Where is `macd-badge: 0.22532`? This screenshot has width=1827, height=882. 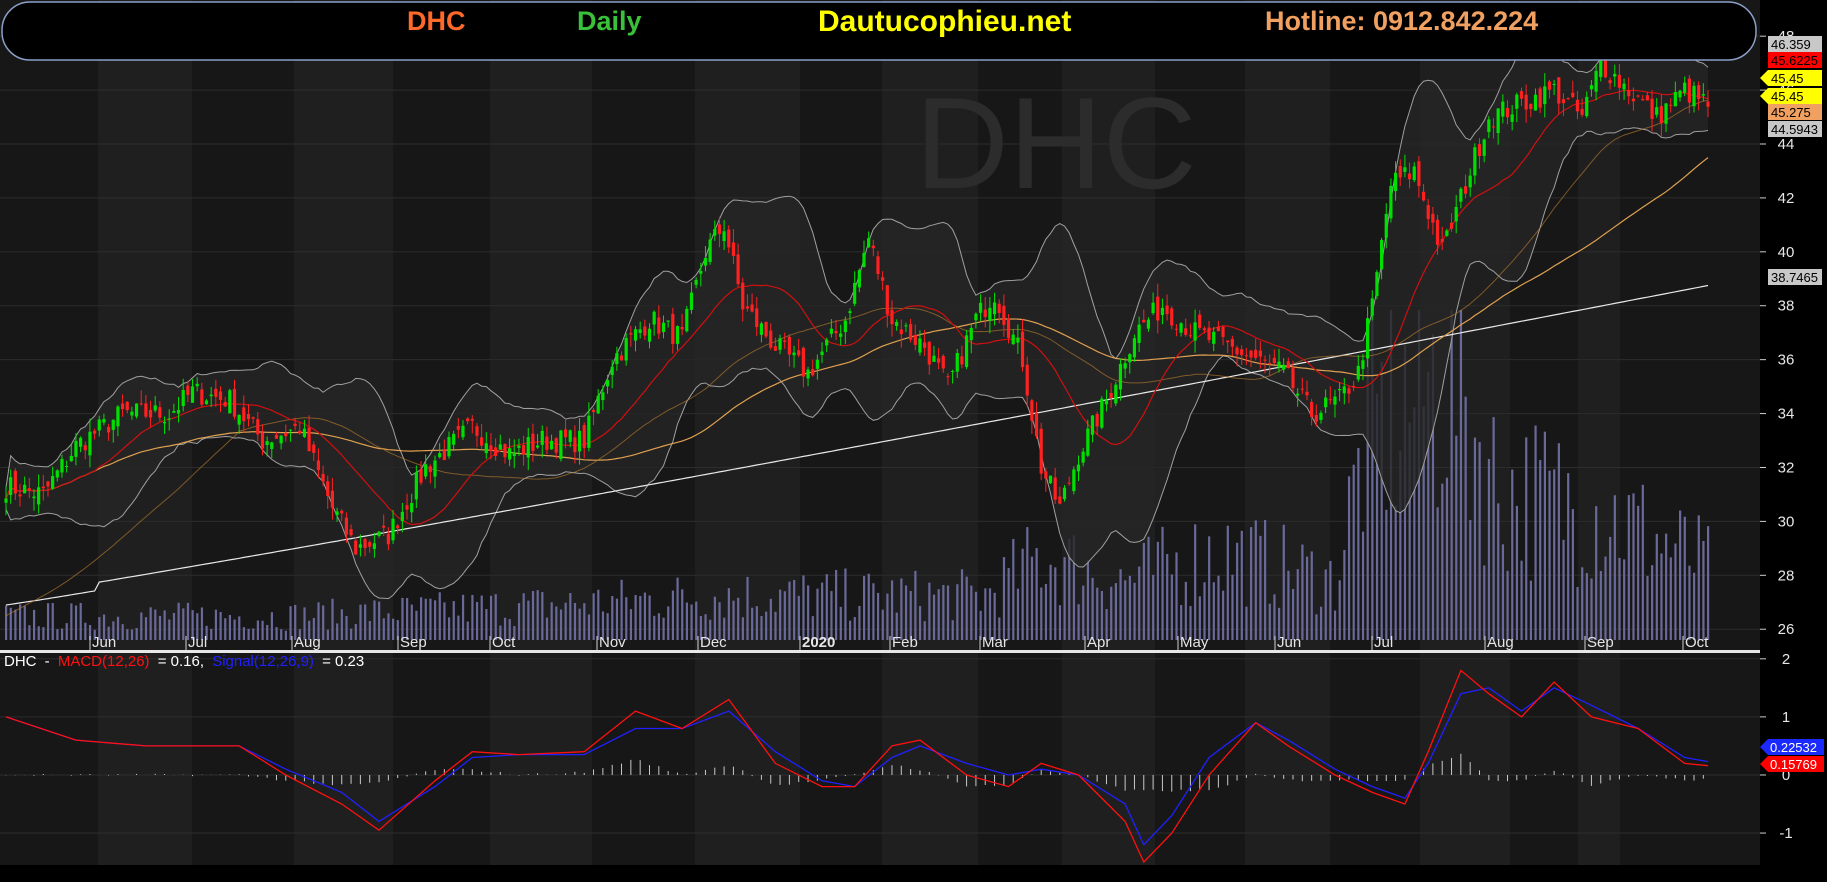
macd-badge: 0.22532 is located at coordinates (1792, 747).